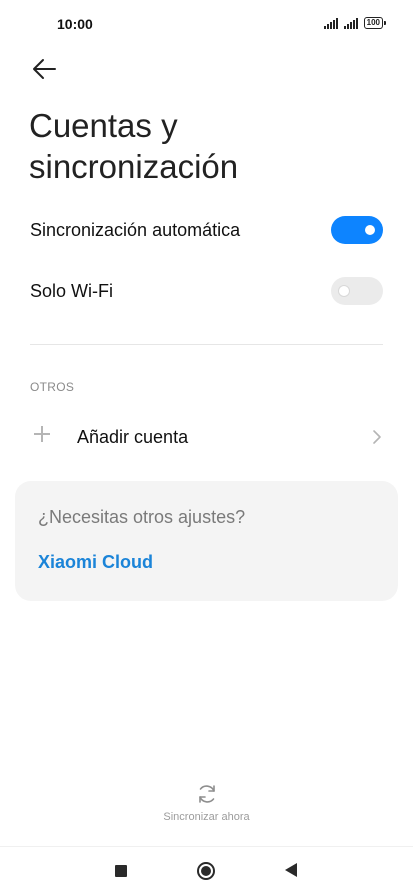 The width and height of the screenshot is (413, 896). Describe the element at coordinates (206, 344) in the screenshot. I see `divider` at that location.